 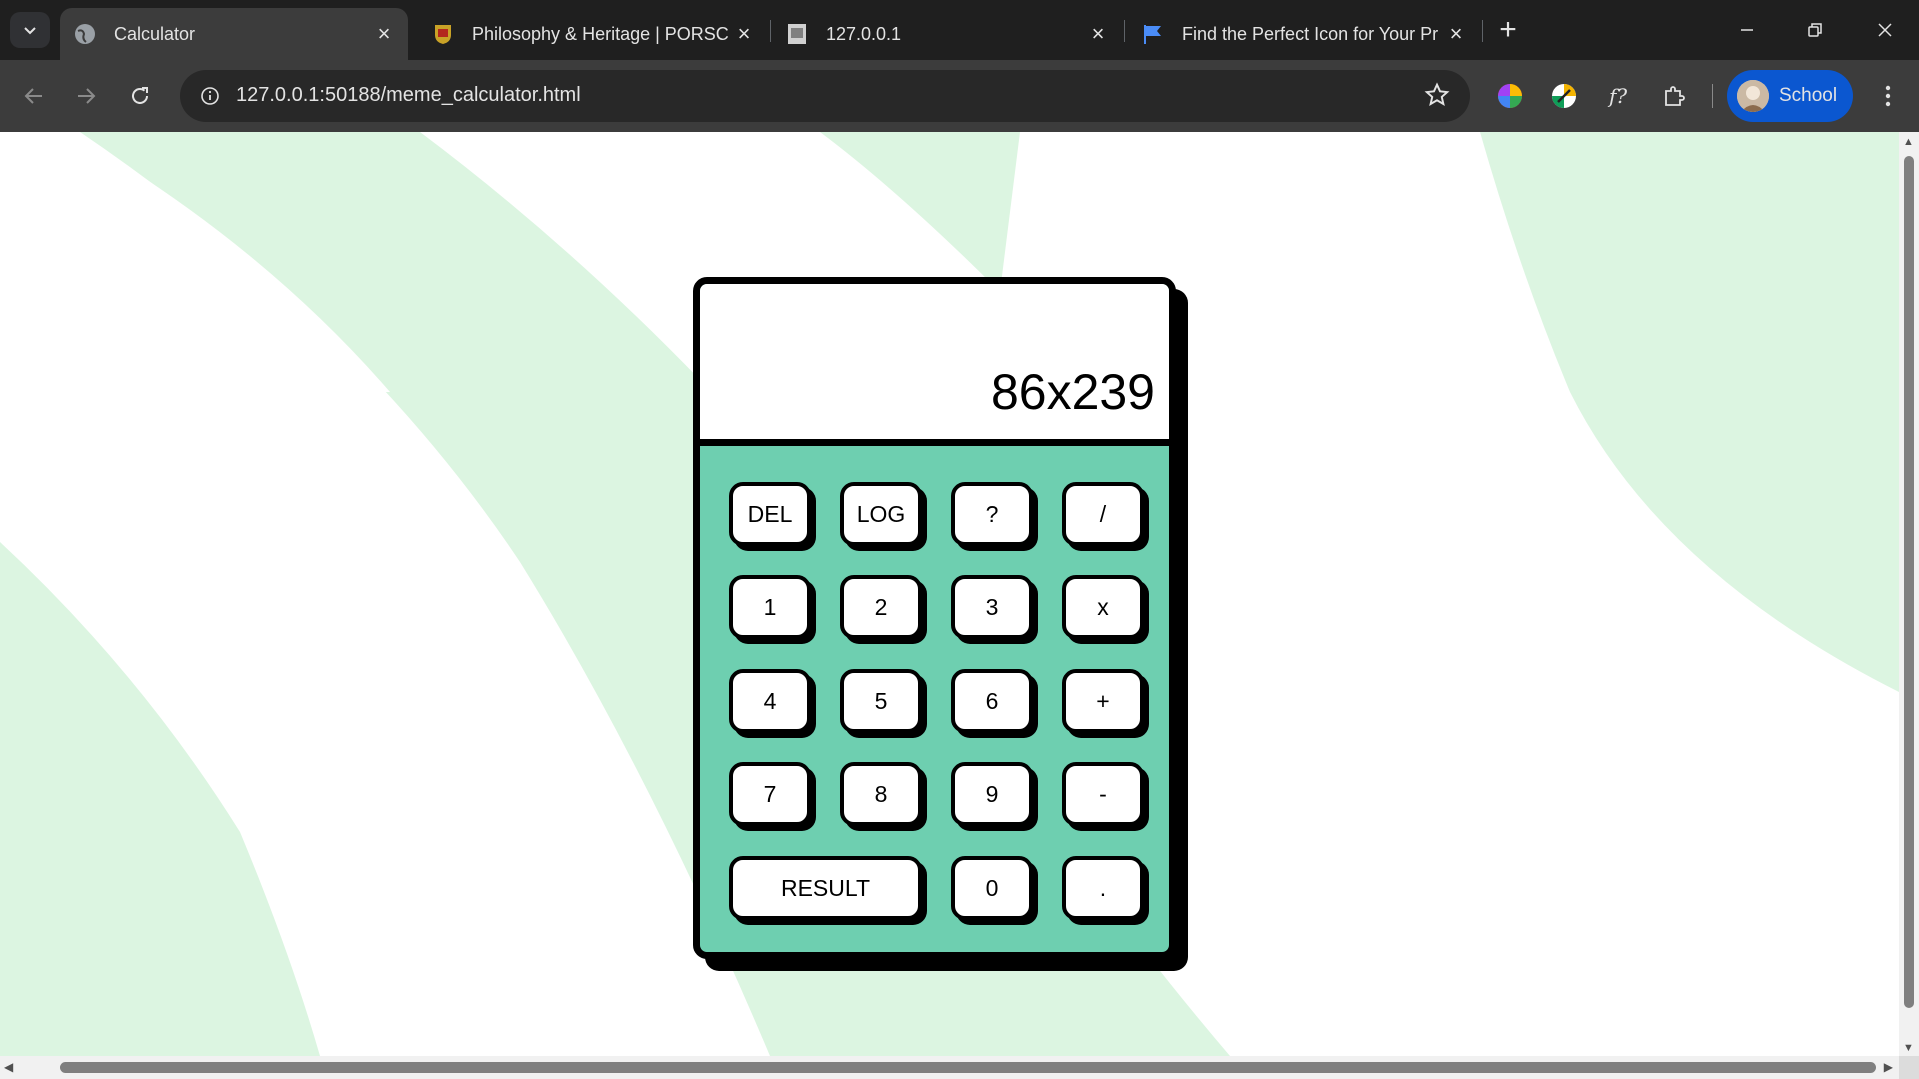 I want to click on reload-button, so click(x=140, y=96).